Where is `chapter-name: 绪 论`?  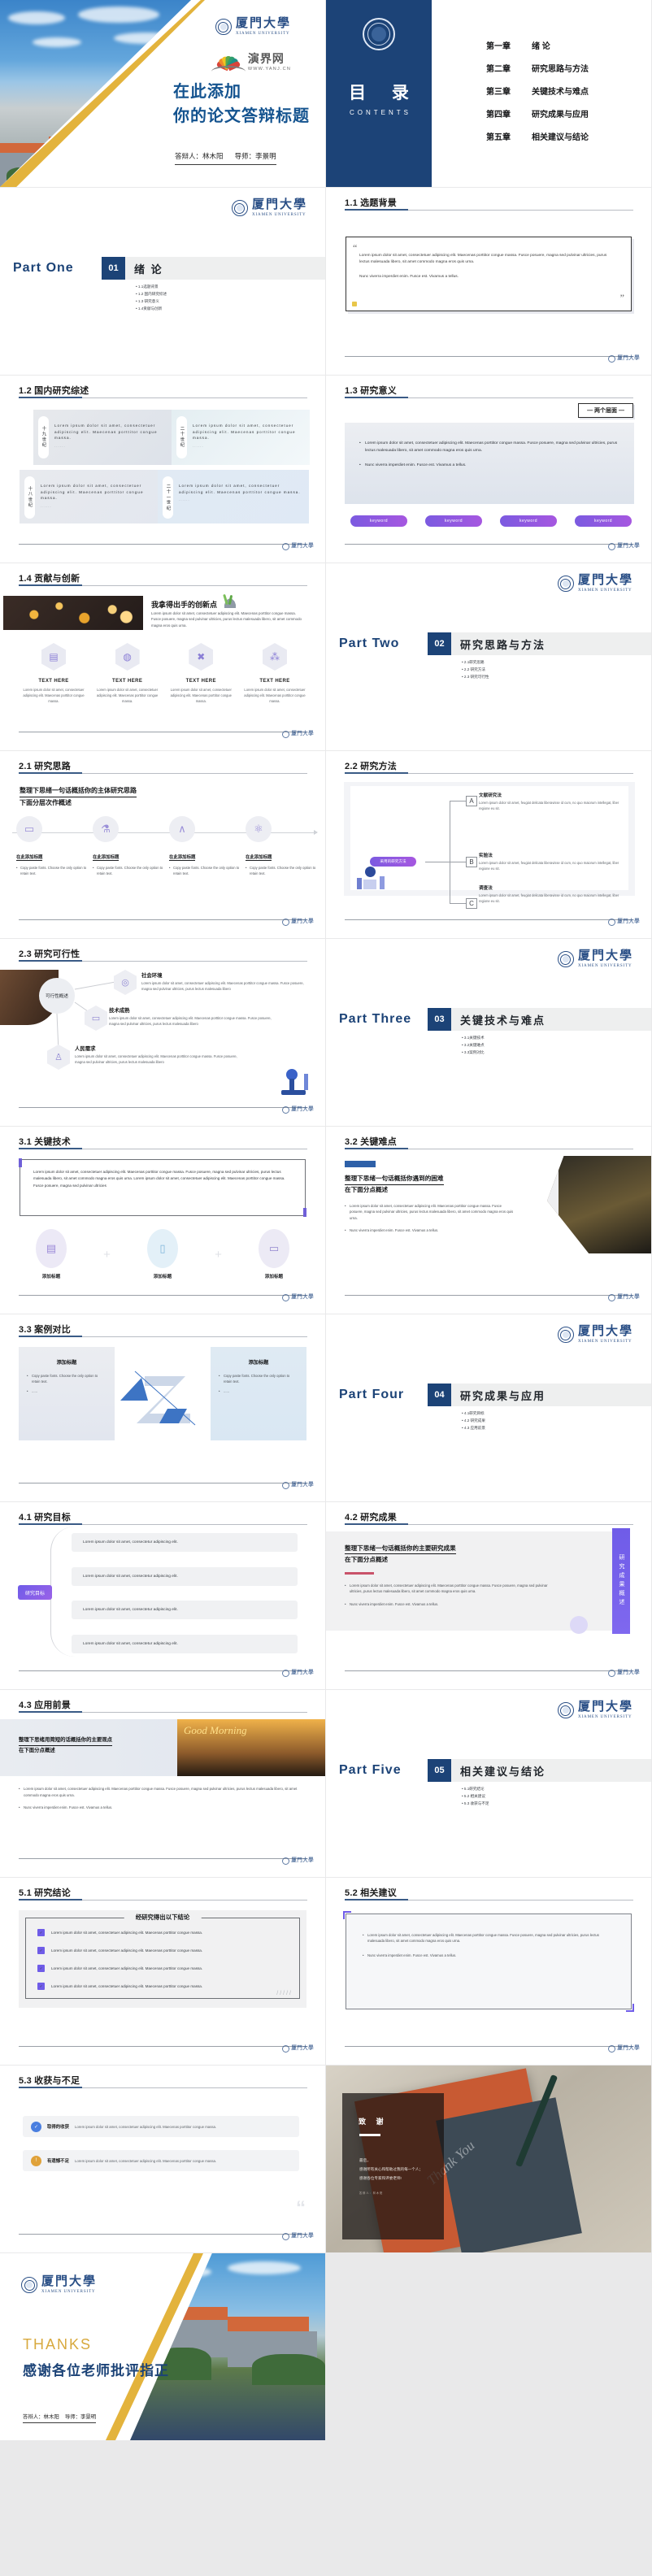
chapter-name: 绪 论 is located at coordinates (541, 46).